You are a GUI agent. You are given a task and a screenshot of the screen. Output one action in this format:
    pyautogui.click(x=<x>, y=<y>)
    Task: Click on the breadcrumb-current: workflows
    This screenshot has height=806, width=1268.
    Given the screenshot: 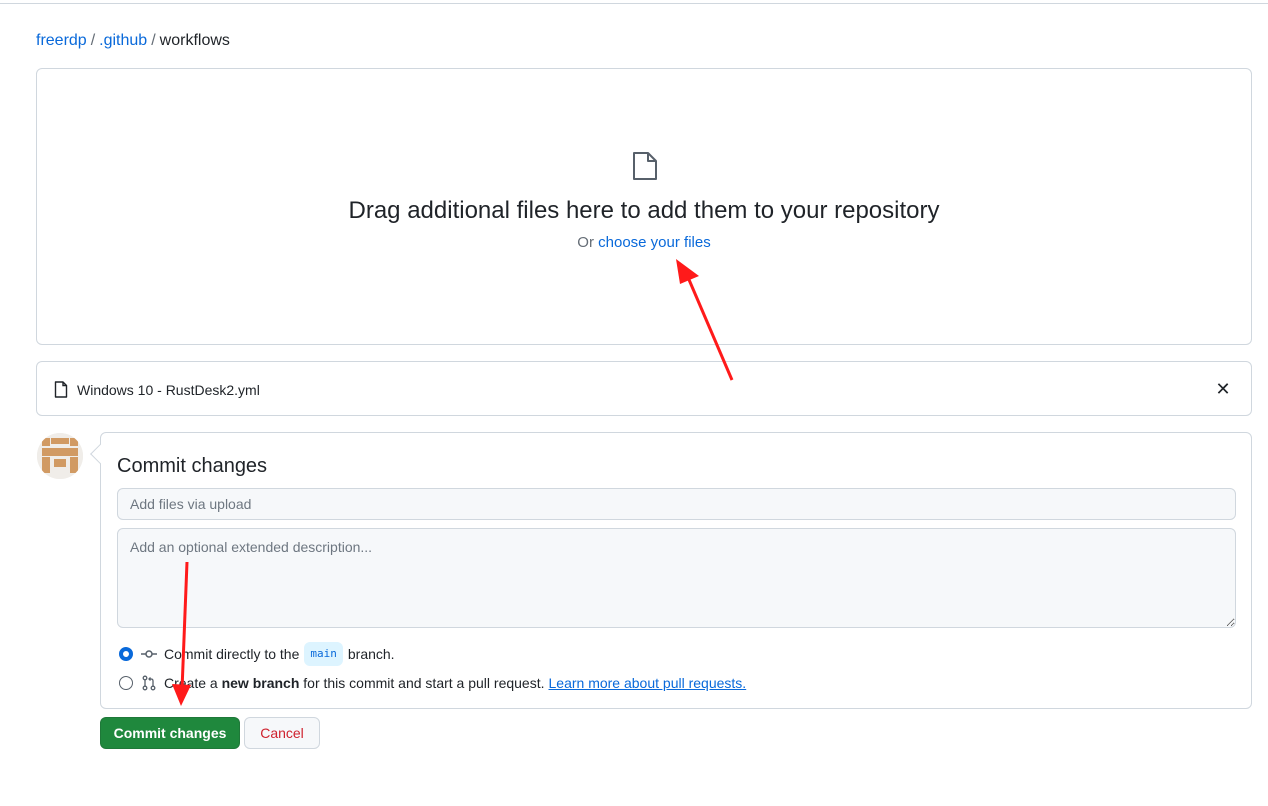 What is the action you would take?
    pyautogui.click(x=194, y=40)
    